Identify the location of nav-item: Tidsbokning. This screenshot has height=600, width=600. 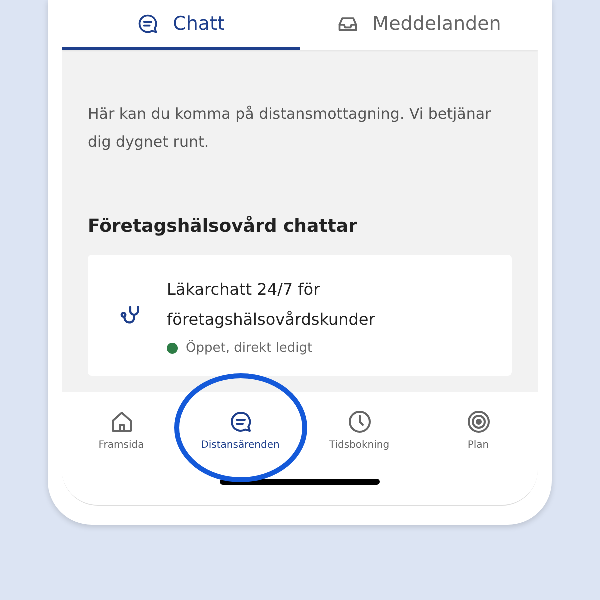
(359, 430).